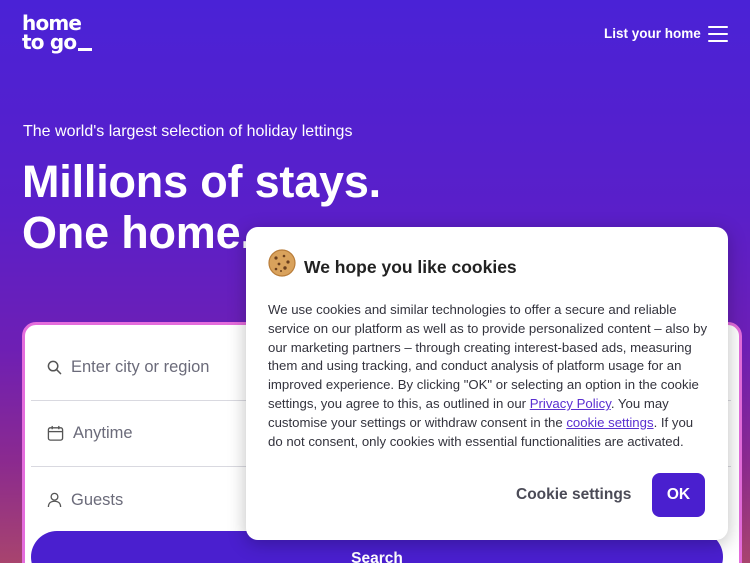 The image size is (750, 563). I want to click on headline-line-1: Millions of stays., so click(201, 181).